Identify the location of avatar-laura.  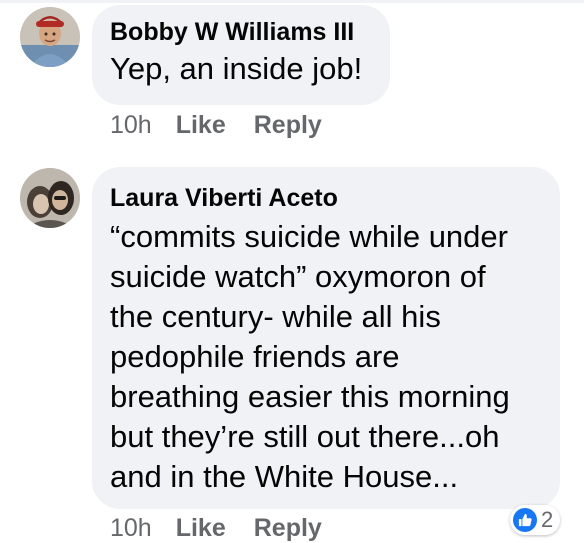
(50, 198).